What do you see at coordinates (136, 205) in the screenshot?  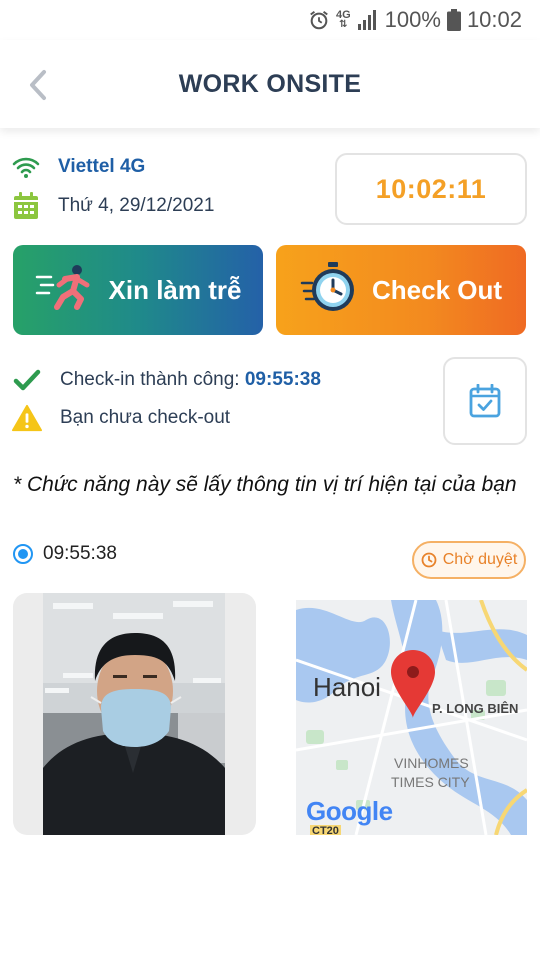 I see `current-date: Thứ 4, 29/12/2021` at bounding box center [136, 205].